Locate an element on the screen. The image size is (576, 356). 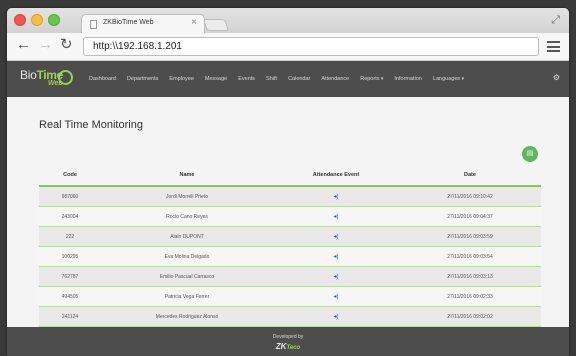
url-text: http:\\192.168.1.201 is located at coordinates (137, 46).